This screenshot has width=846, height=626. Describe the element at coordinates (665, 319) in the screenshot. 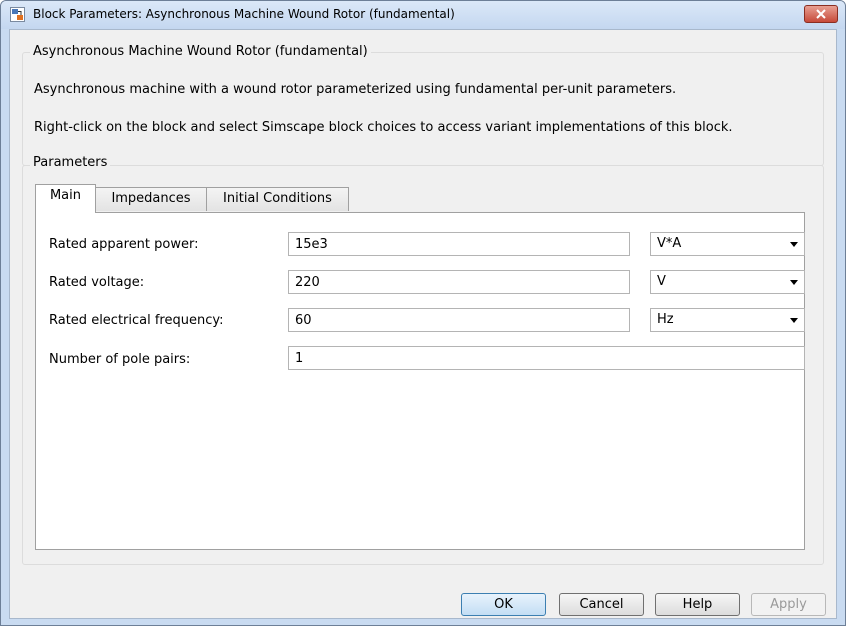

I see `unit-value: Hz` at that location.